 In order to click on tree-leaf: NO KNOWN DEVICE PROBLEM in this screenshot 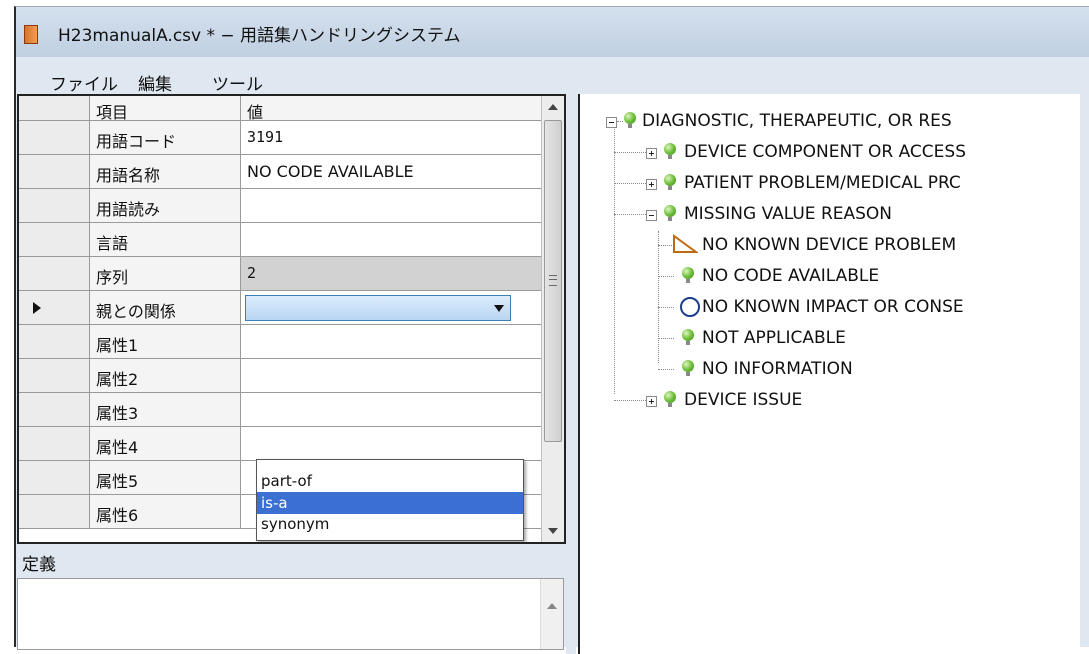, I will do `click(830, 245)`.